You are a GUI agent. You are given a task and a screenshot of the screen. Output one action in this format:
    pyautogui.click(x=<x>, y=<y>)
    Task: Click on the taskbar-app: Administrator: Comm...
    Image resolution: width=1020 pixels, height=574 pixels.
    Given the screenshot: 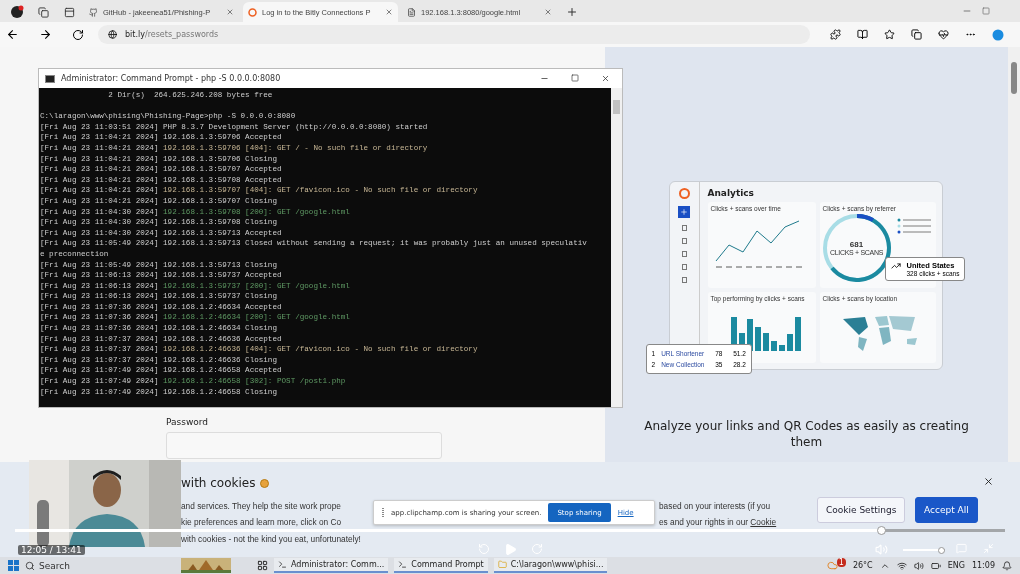 What is the action you would take?
    pyautogui.click(x=331, y=565)
    